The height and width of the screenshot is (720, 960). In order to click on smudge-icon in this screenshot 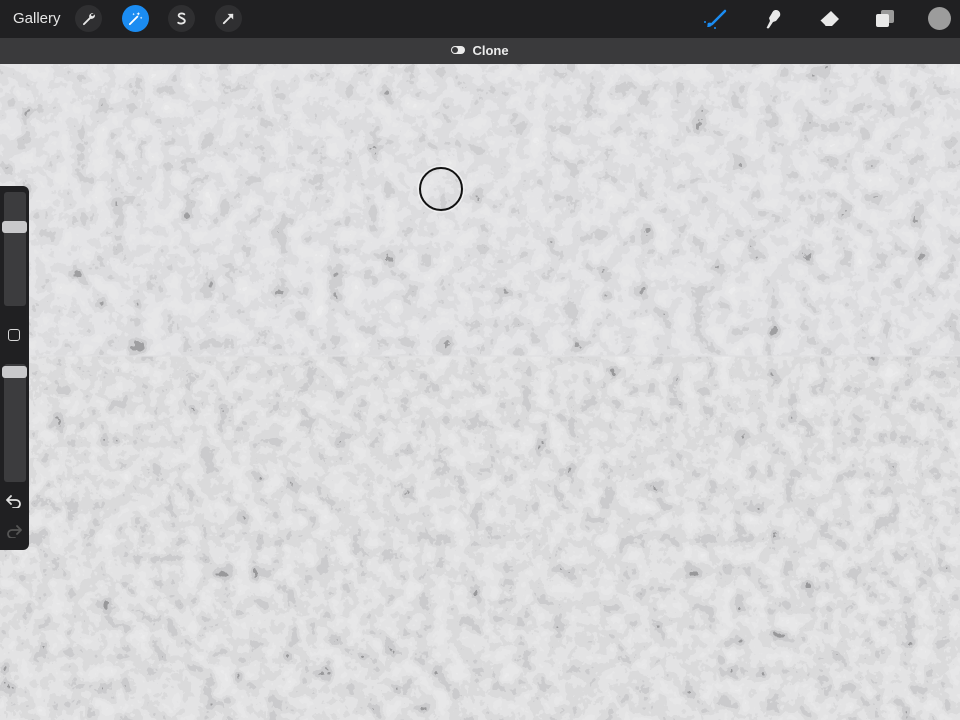, I will do `click(773, 19)`.